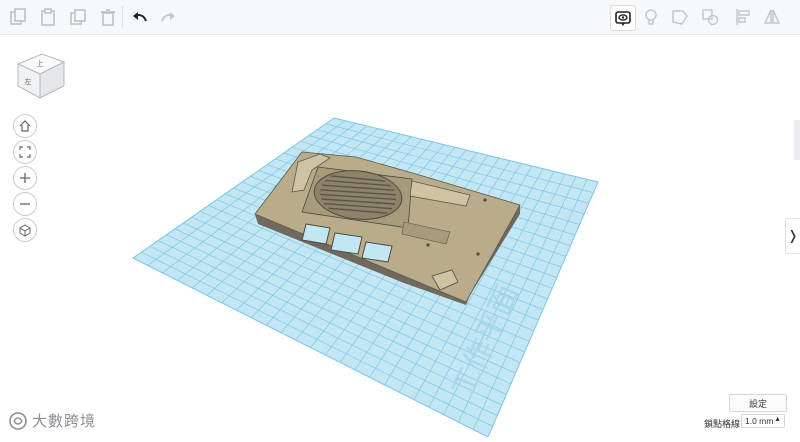  What do you see at coordinates (18, 17) in the screenshot?
I see `copy-icon` at bounding box center [18, 17].